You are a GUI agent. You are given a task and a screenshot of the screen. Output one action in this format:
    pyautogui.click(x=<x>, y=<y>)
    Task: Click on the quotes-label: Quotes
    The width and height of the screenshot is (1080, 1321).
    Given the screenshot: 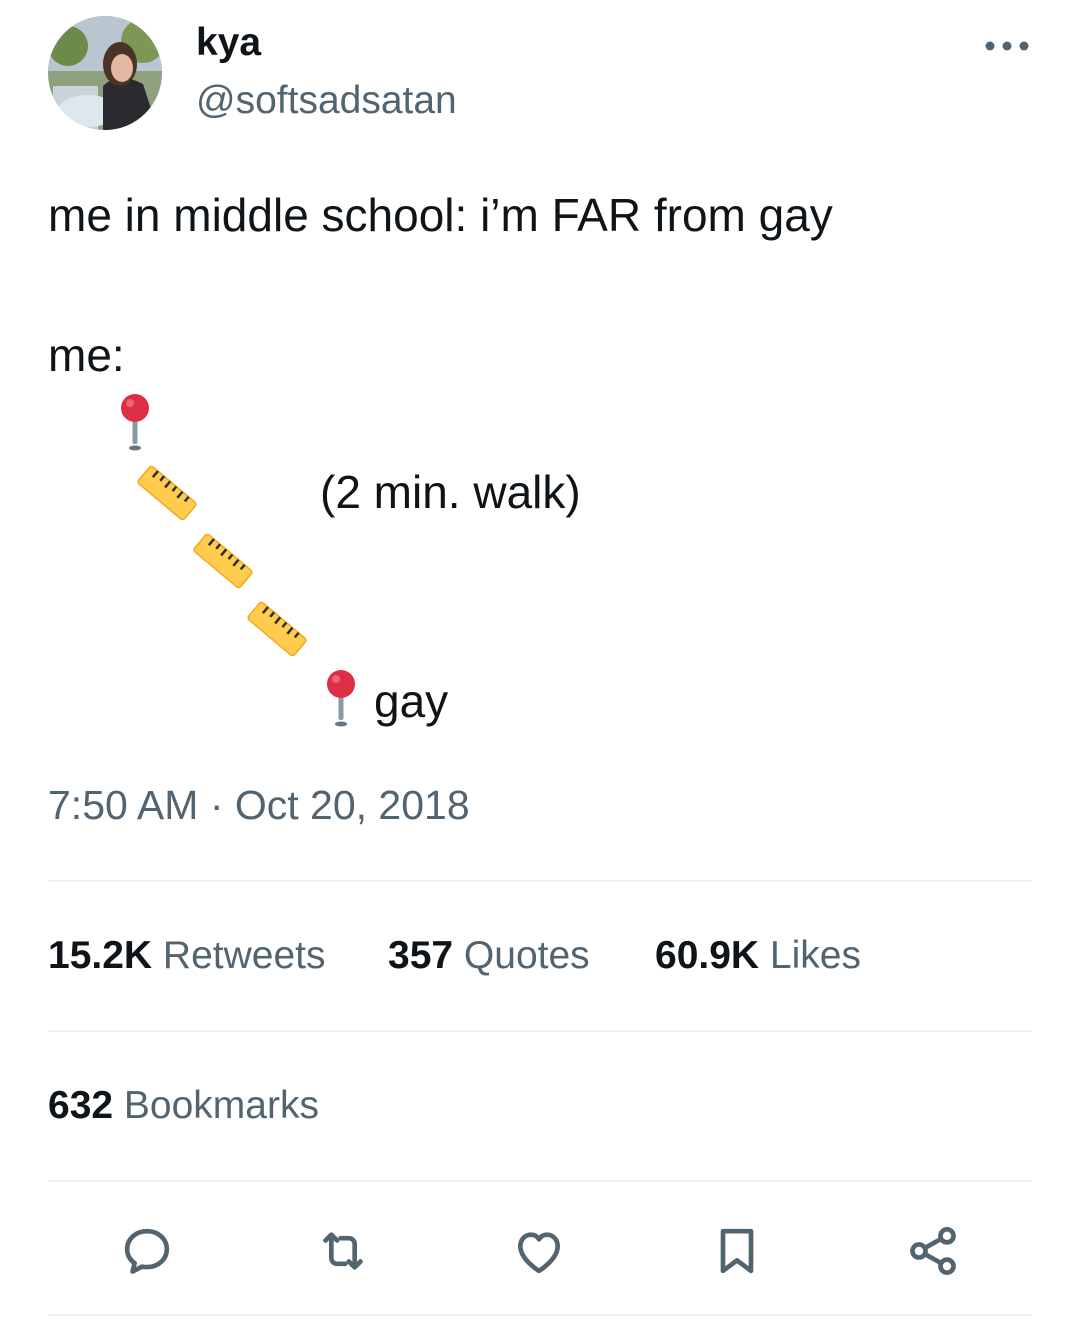 What is the action you would take?
    pyautogui.click(x=521, y=955)
    